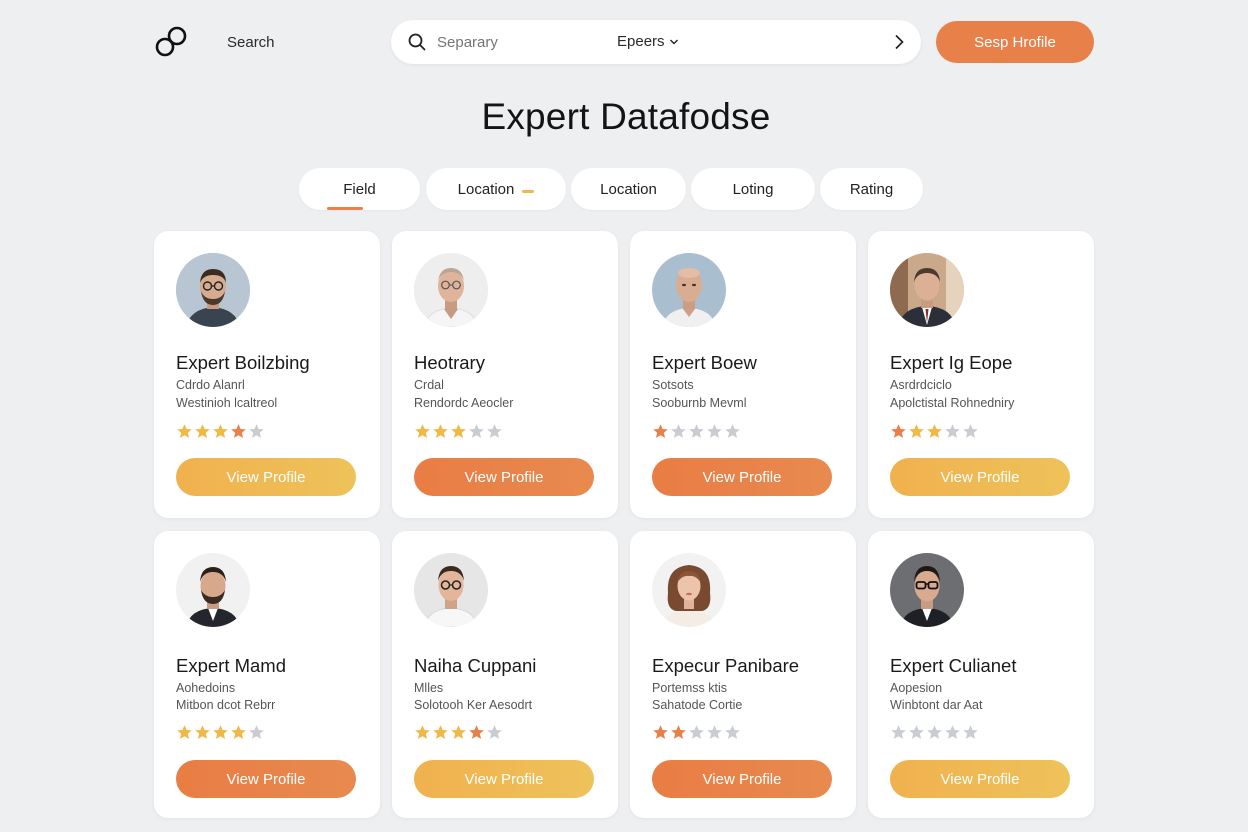 The image size is (1248, 832). I want to click on expert-name: Expert Ig Eope, so click(951, 362).